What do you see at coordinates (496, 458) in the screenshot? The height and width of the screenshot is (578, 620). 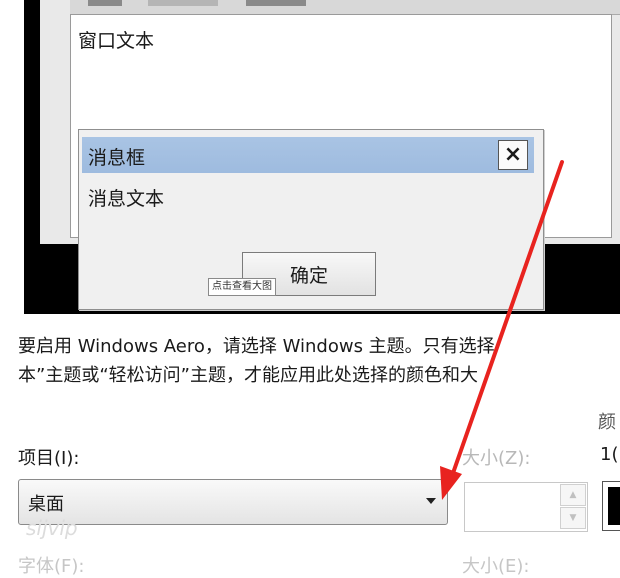 I see `size-label: 大小(Z):` at bounding box center [496, 458].